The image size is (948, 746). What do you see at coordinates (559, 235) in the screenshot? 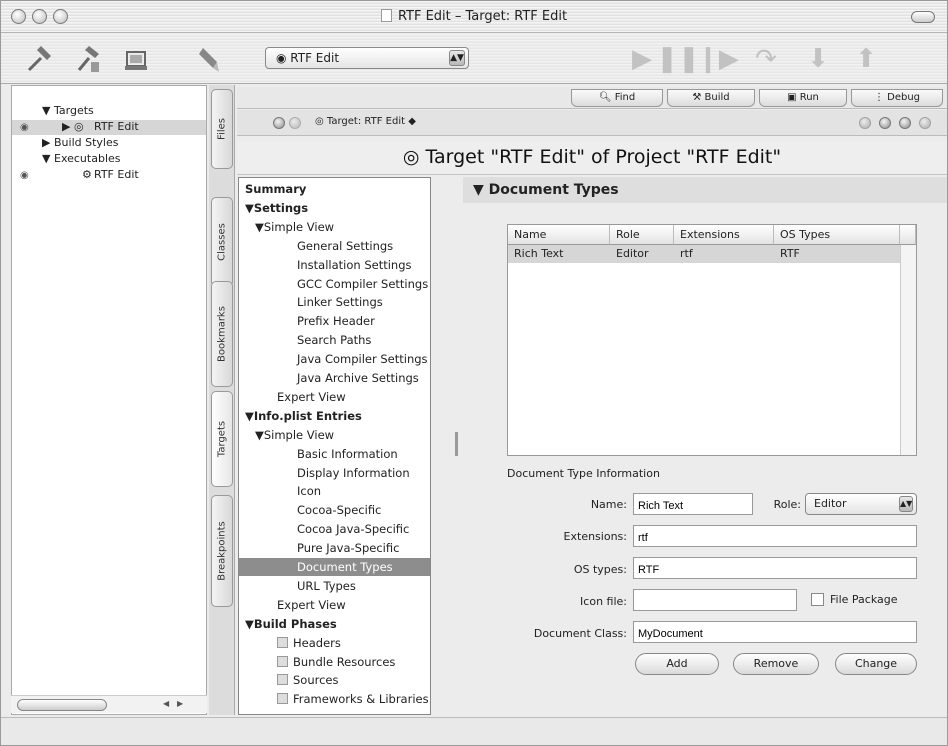
I see `column-header-name: Name` at bounding box center [559, 235].